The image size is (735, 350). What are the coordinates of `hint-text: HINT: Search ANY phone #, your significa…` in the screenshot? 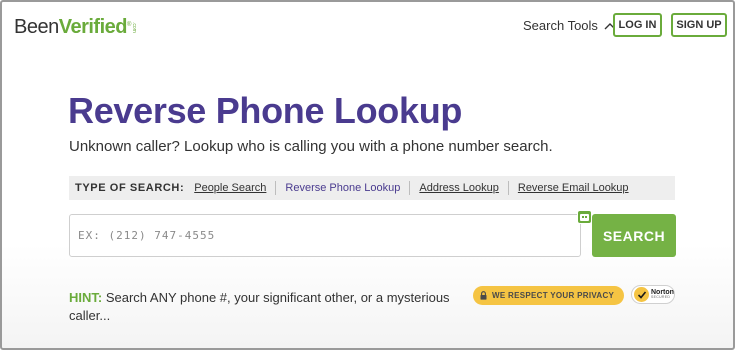 It's located at (269, 307).